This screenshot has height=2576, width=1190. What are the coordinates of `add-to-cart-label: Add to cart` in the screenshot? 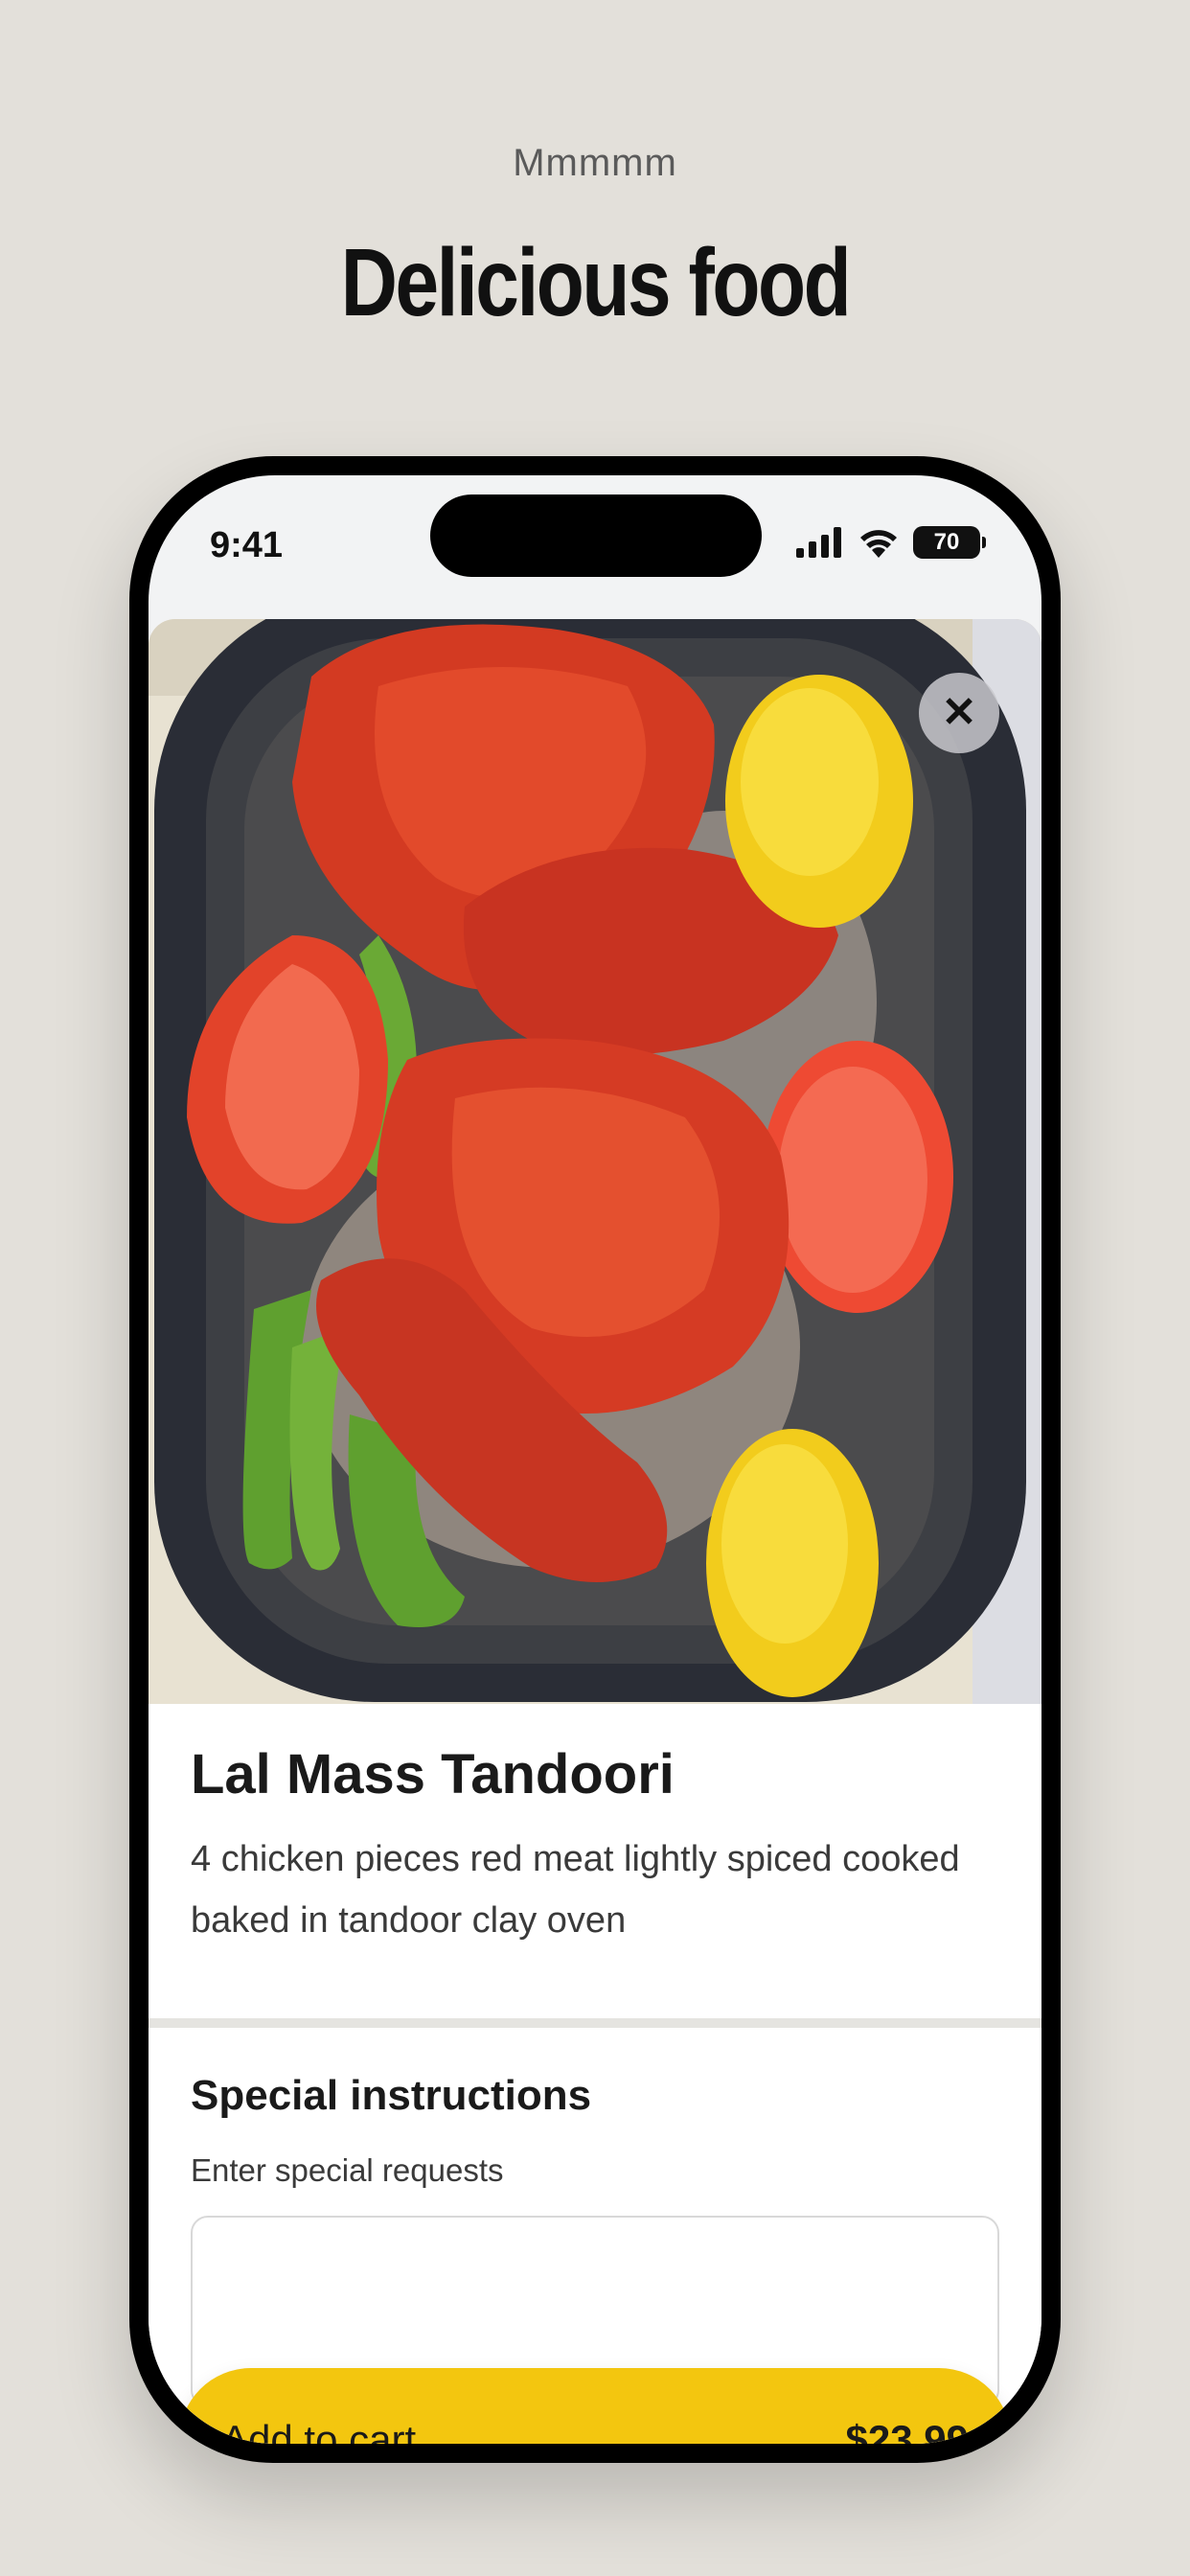 It's located at (319, 2430).